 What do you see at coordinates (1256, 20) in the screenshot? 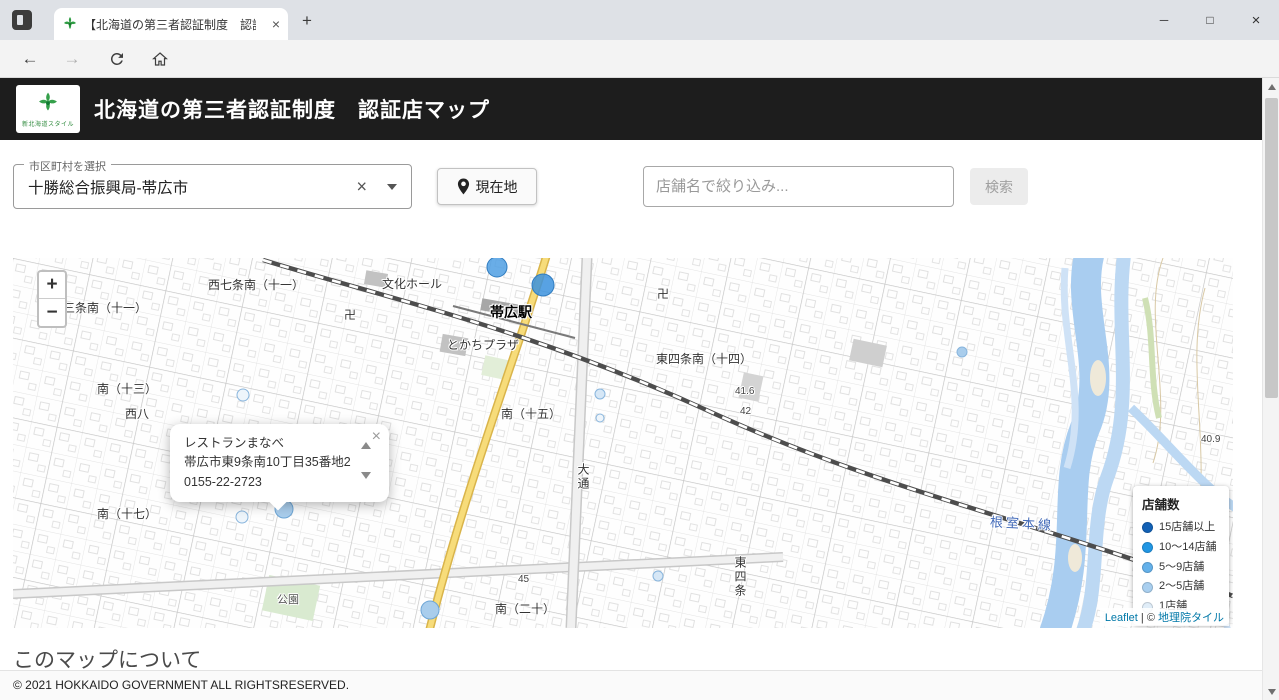
I see `window-close-button: ×` at bounding box center [1256, 20].